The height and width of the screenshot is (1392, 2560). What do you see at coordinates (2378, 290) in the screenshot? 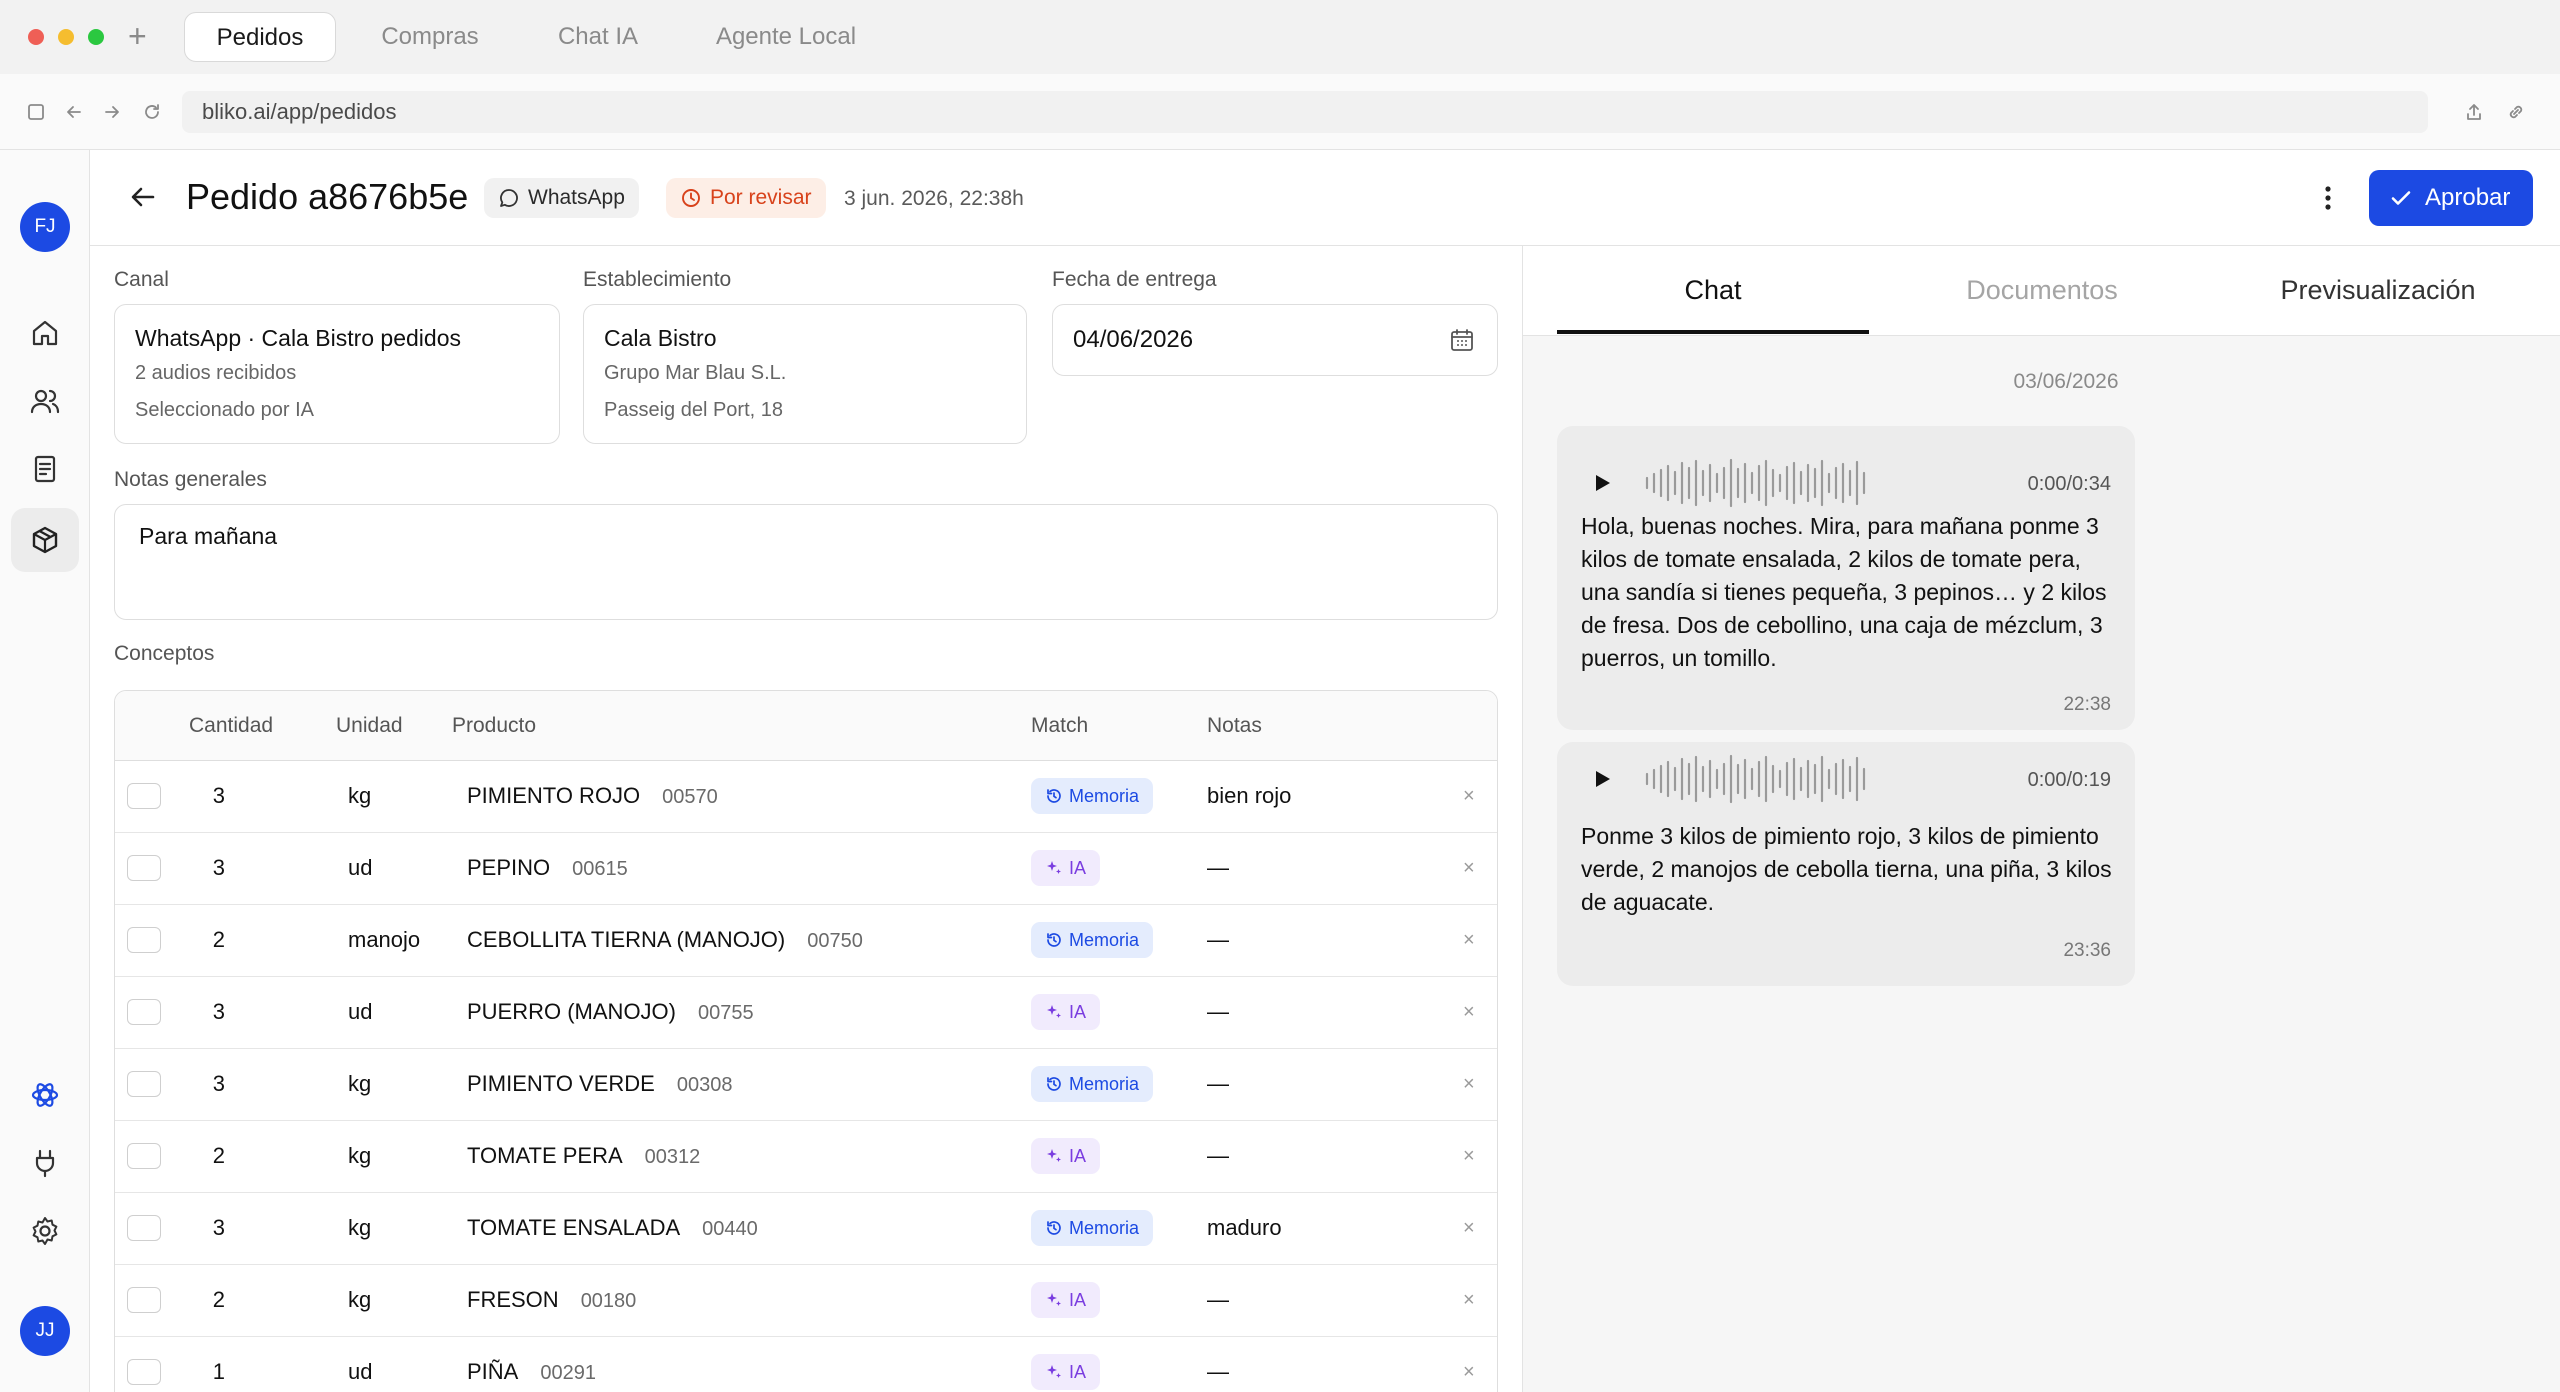
I see `tab-previsualizacion: Previsualización` at bounding box center [2378, 290].